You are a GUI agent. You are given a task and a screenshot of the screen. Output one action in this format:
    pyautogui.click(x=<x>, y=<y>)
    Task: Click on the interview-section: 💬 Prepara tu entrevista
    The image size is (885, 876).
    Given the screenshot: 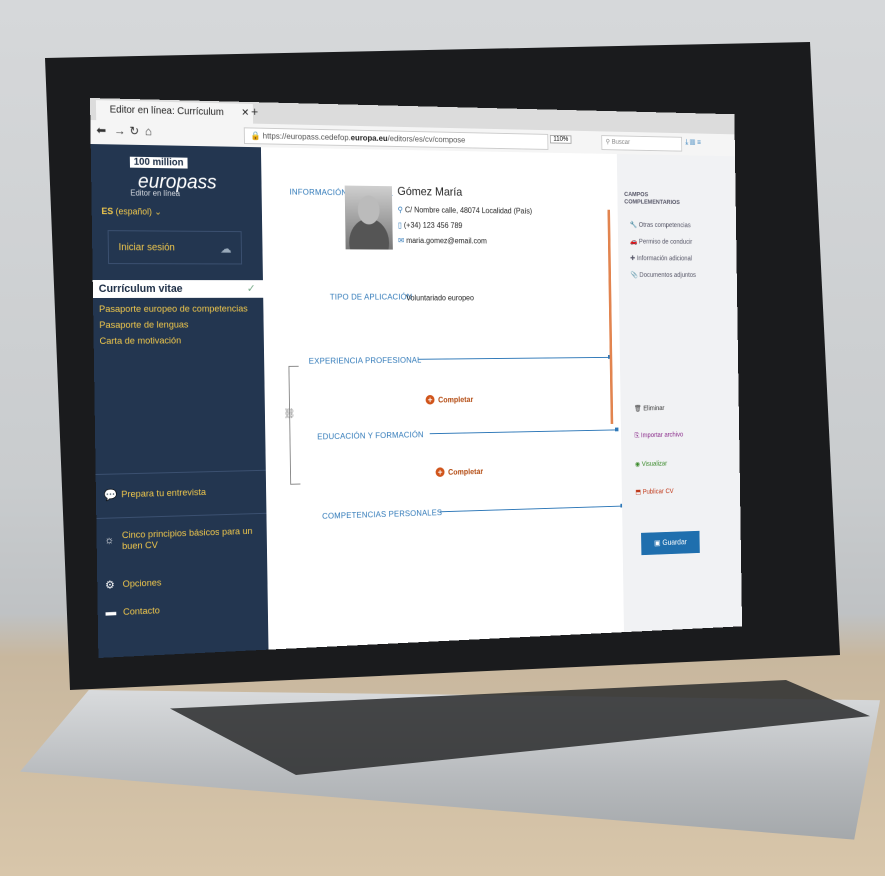 What is the action you would take?
    pyautogui.click(x=181, y=494)
    